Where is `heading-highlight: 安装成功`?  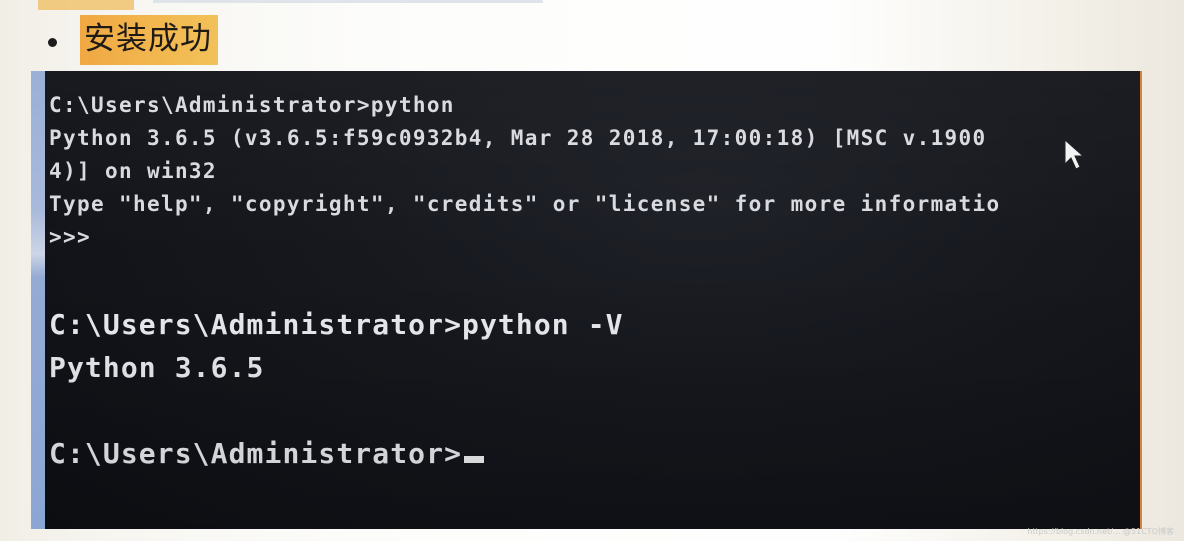 heading-highlight: 安装成功 is located at coordinates (149, 40).